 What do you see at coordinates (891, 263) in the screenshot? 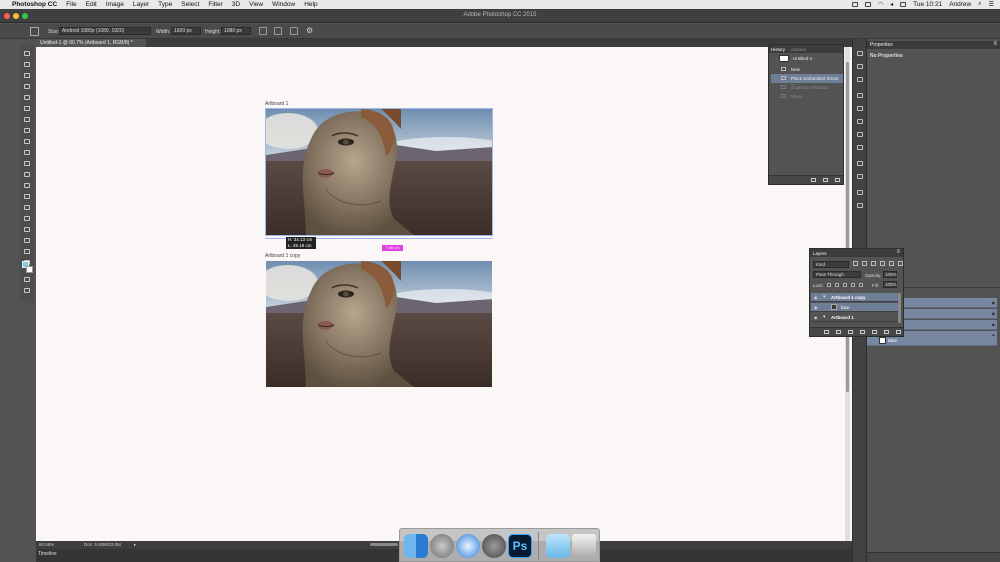
I see `smart-object-filter-icon` at bounding box center [891, 263].